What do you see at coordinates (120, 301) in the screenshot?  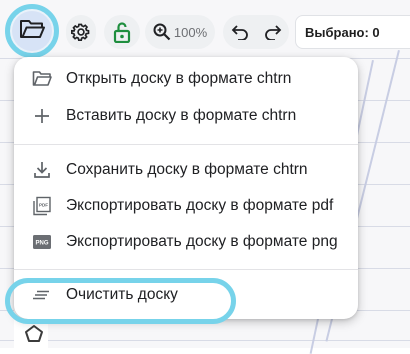 I see `highlight-ring` at bounding box center [120, 301].